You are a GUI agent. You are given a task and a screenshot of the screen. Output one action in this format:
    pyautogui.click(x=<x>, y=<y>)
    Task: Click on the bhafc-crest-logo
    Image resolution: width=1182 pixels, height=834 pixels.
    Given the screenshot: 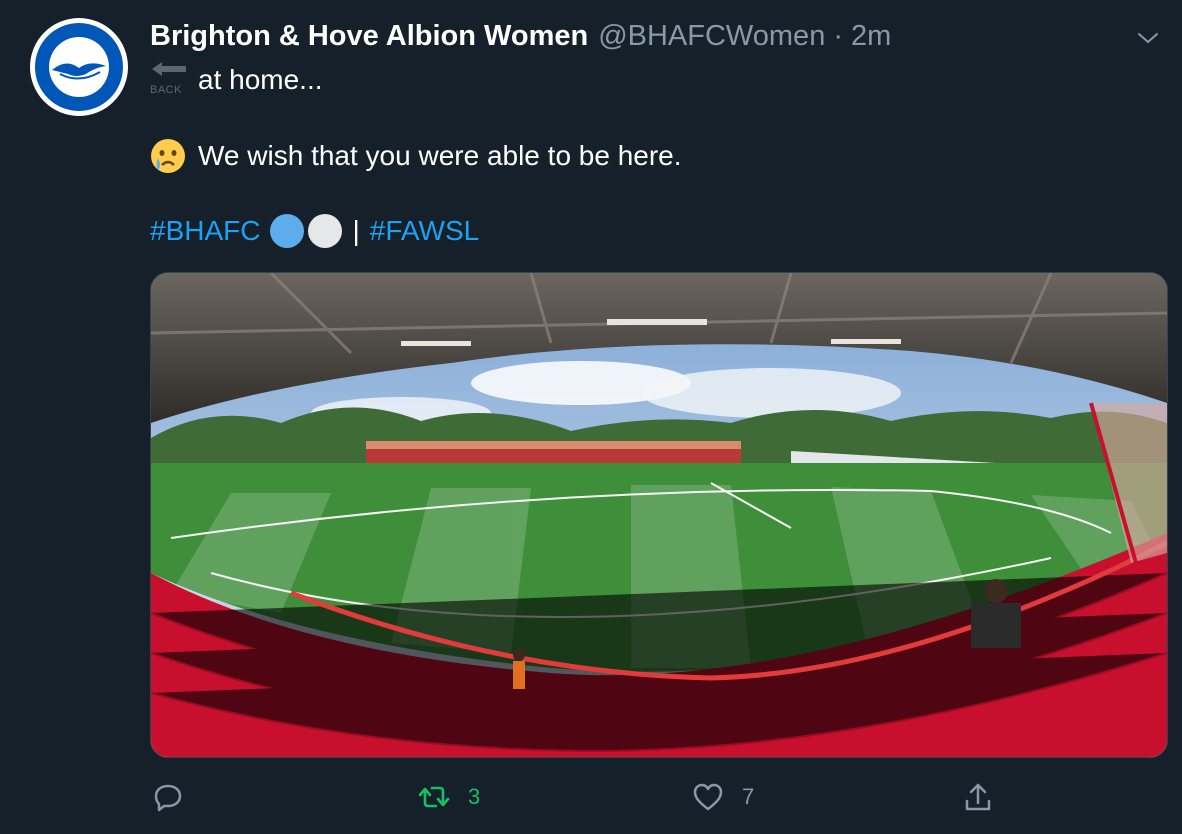 What is the action you would take?
    pyautogui.click(x=79, y=67)
    